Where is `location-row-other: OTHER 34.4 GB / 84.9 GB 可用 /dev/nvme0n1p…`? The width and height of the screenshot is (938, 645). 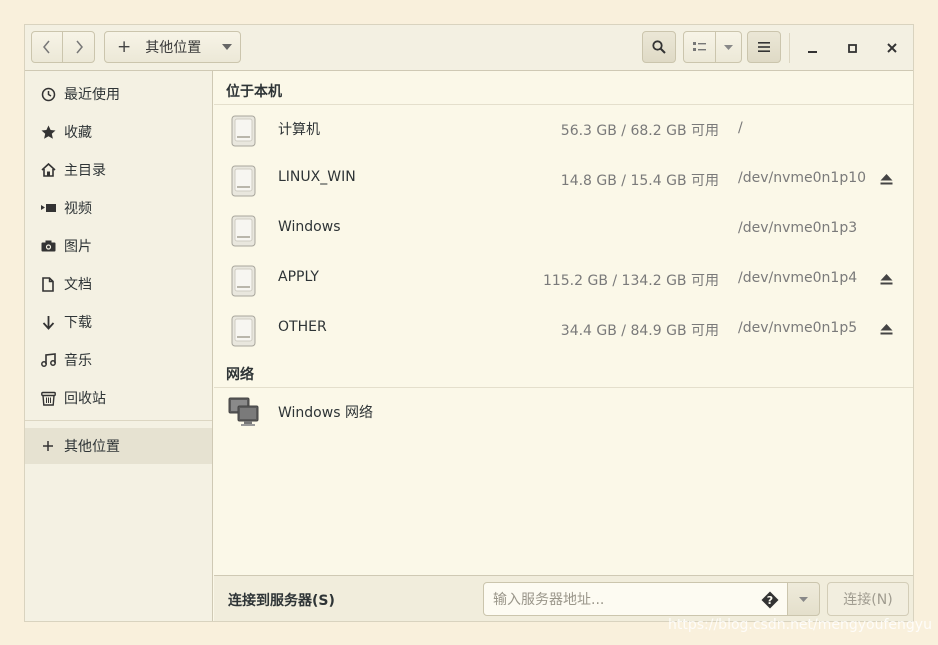
location-row-other: OTHER 34.4 GB / 84.9 GB 可用 /dev/nvme0n1p… is located at coordinates (563, 330).